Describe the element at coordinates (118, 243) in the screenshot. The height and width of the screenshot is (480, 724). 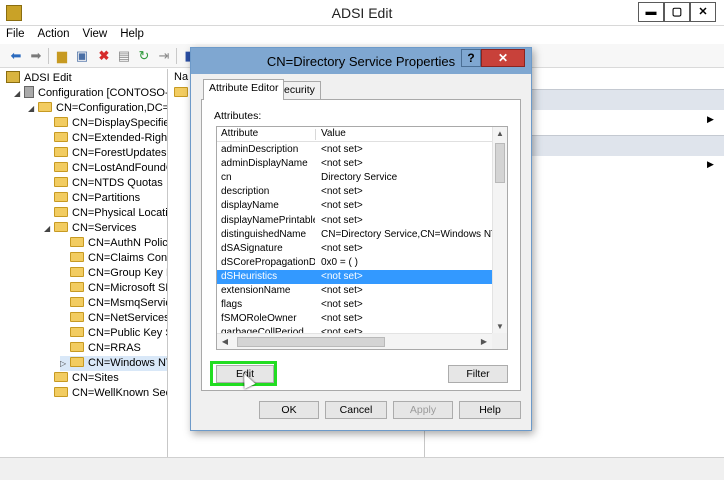
I see `tree-item: CN=AuthN Policy` at that location.